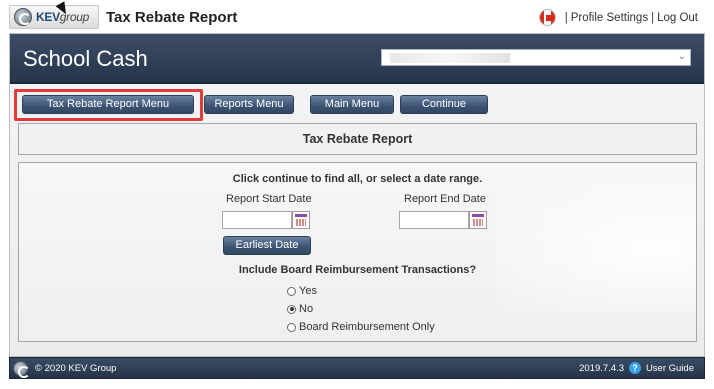 Image resolution: width=714 pixels, height=389 pixels. Describe the element at coordinates (54, 17) in the screenshot. I see `kevgroup-logo: KEVgroup` at that location.